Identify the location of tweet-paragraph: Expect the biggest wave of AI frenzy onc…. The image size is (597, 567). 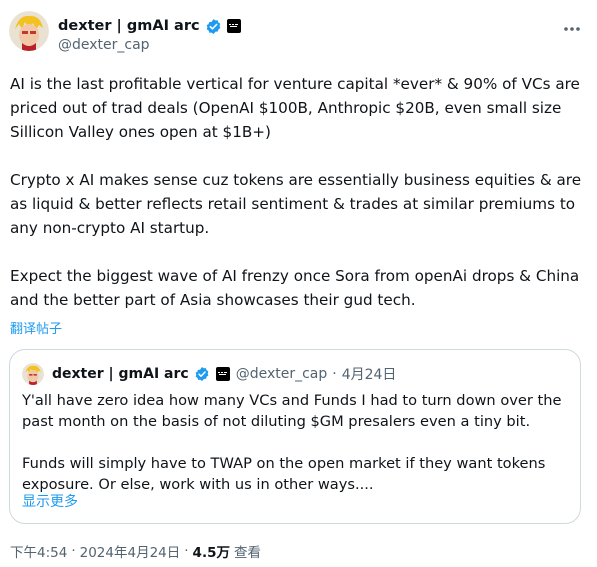
(297, 288).